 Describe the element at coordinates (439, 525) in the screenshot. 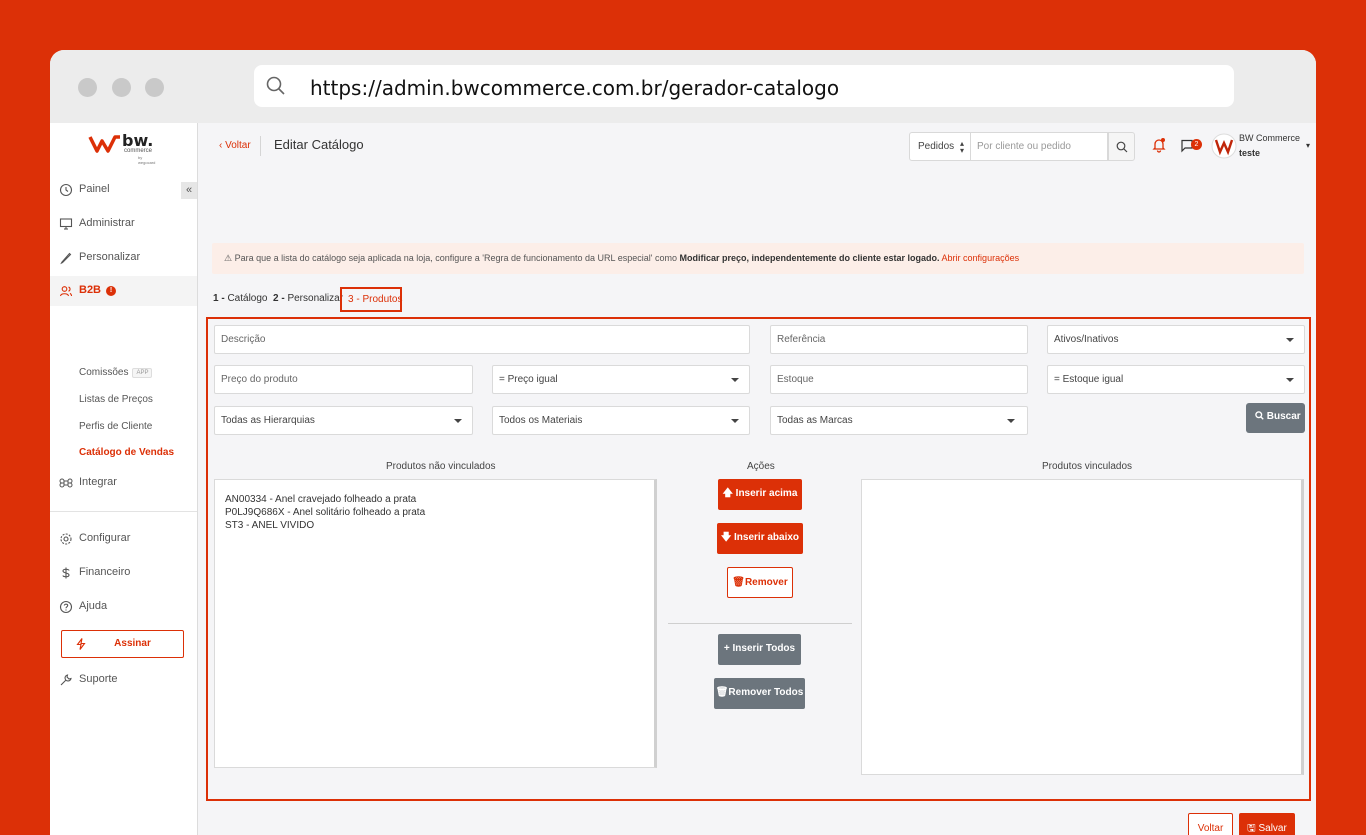

I see `list-item: ST3 - ANEL VIVIDO` at that location.